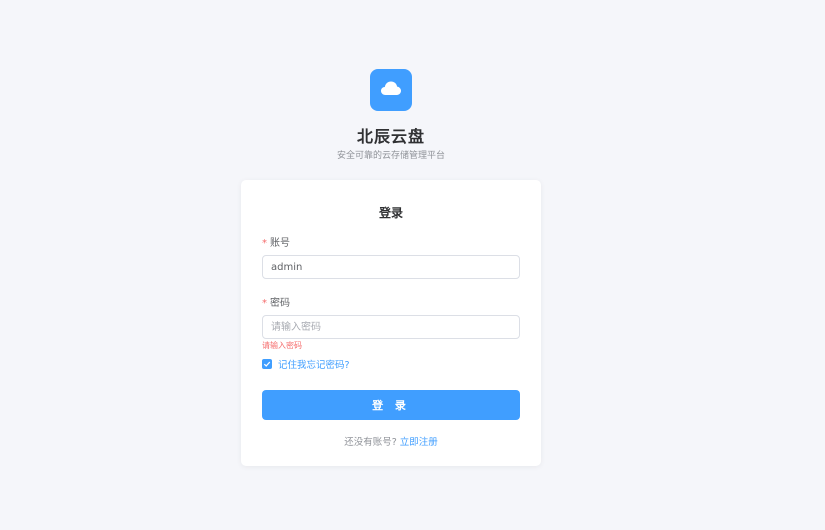 The image size is (825, 530). What do you see at coordinates (391, 267) in the screenshot?
I see `account-input` at bounding box center [391, 267].